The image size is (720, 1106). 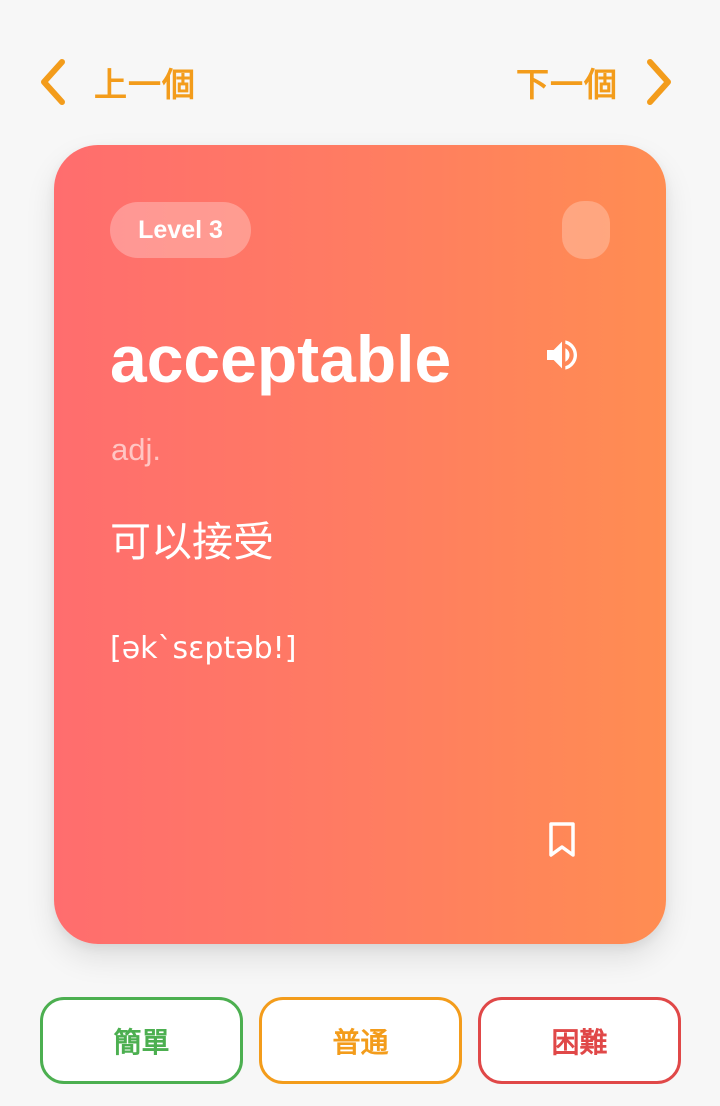 I want to click on next-word-button: 下一個, so click(x=596, y=82).